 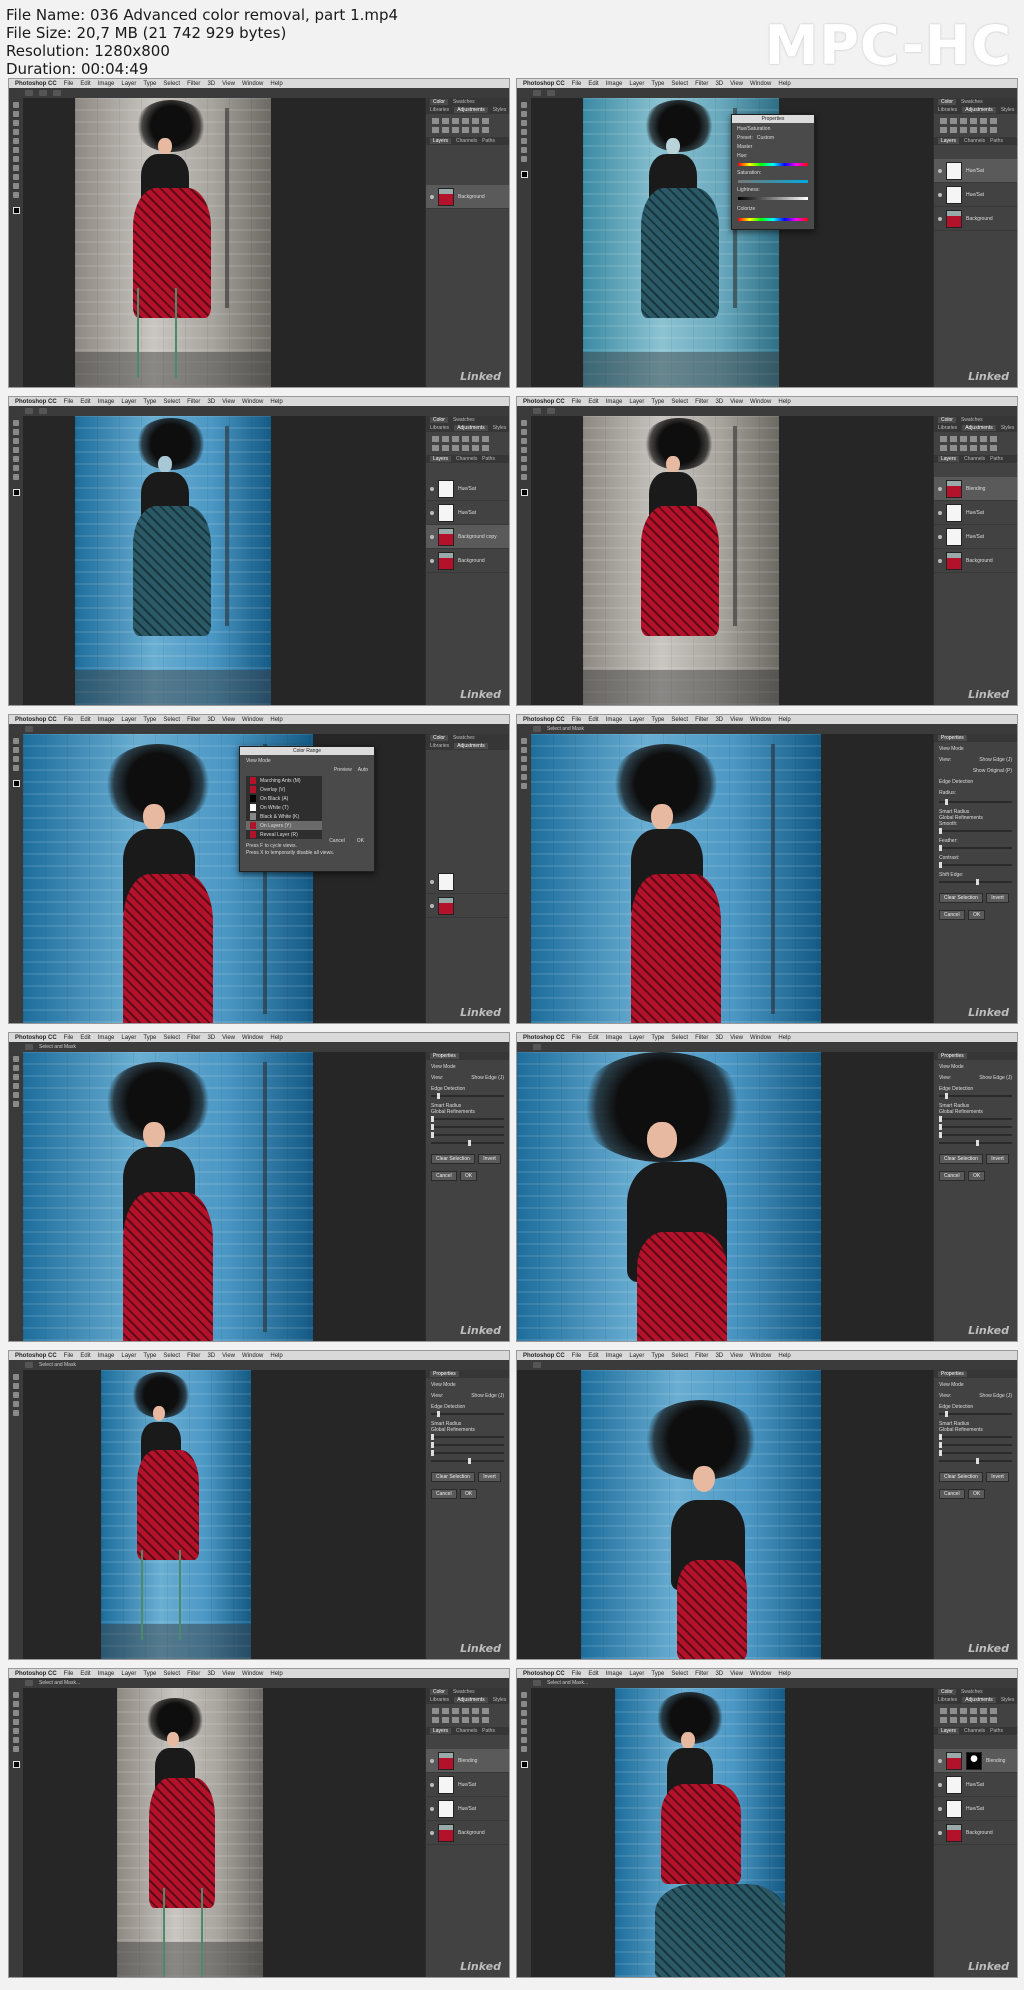 I want to click on refine-edge-brush-icon, so click(x=16, y=1386).